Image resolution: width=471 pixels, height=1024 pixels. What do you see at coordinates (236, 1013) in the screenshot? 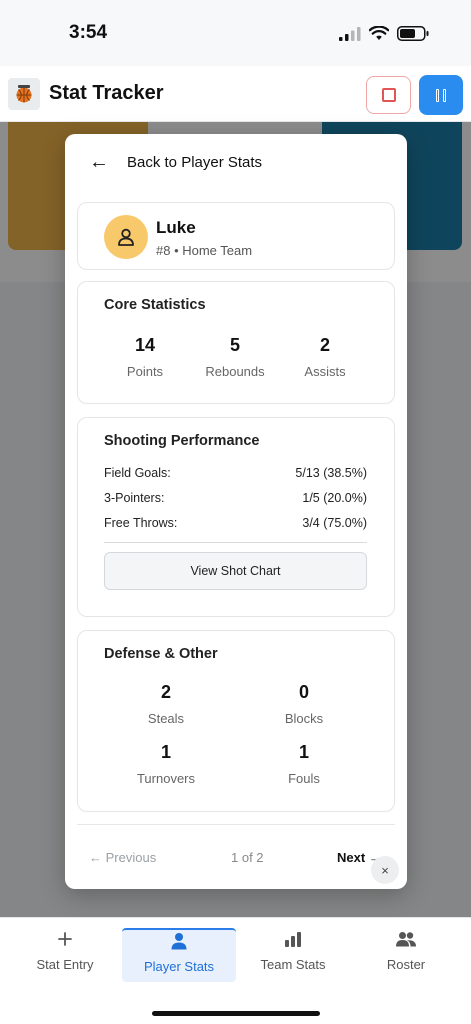
I see `home-indicator` at bounding box center [236, 1013].